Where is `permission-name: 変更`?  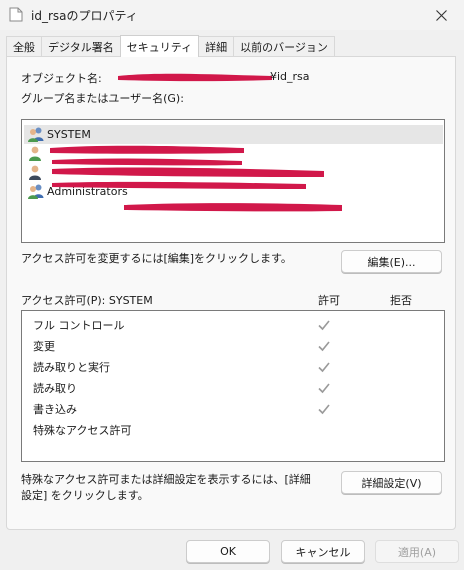 permission-name: 変更 is located at coordinates (44, 346).